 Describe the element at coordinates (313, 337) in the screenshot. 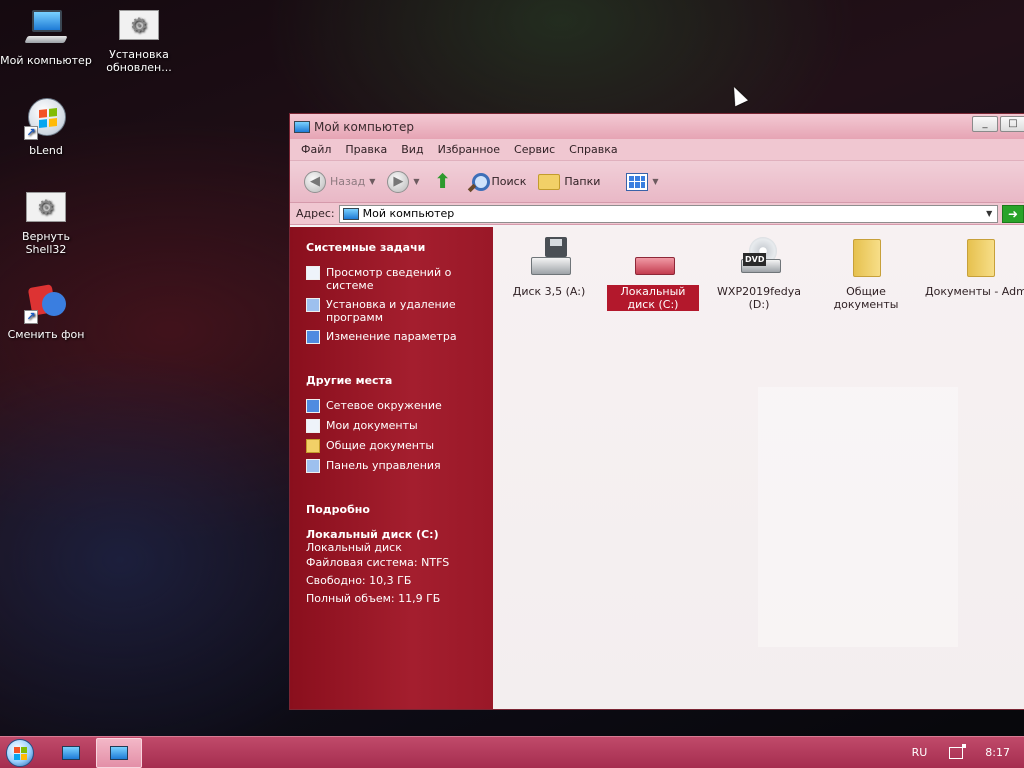

I see `settings-icon` at that location.